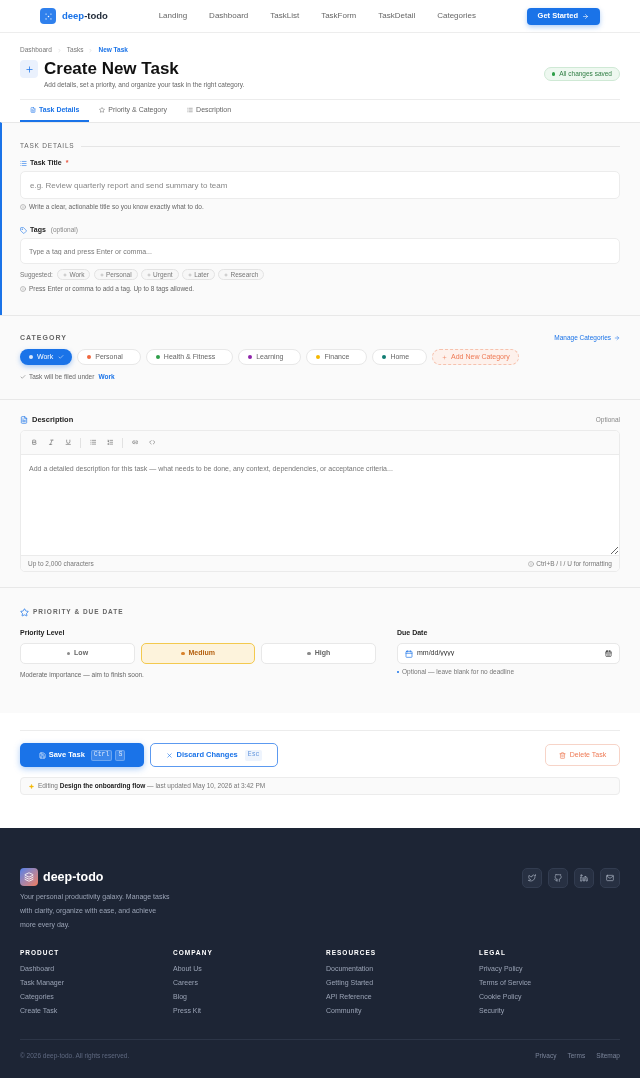  What do you see at coordinates (152, 442) in the screenshot?
I see `code-icon` at bounding box center [152, 442].